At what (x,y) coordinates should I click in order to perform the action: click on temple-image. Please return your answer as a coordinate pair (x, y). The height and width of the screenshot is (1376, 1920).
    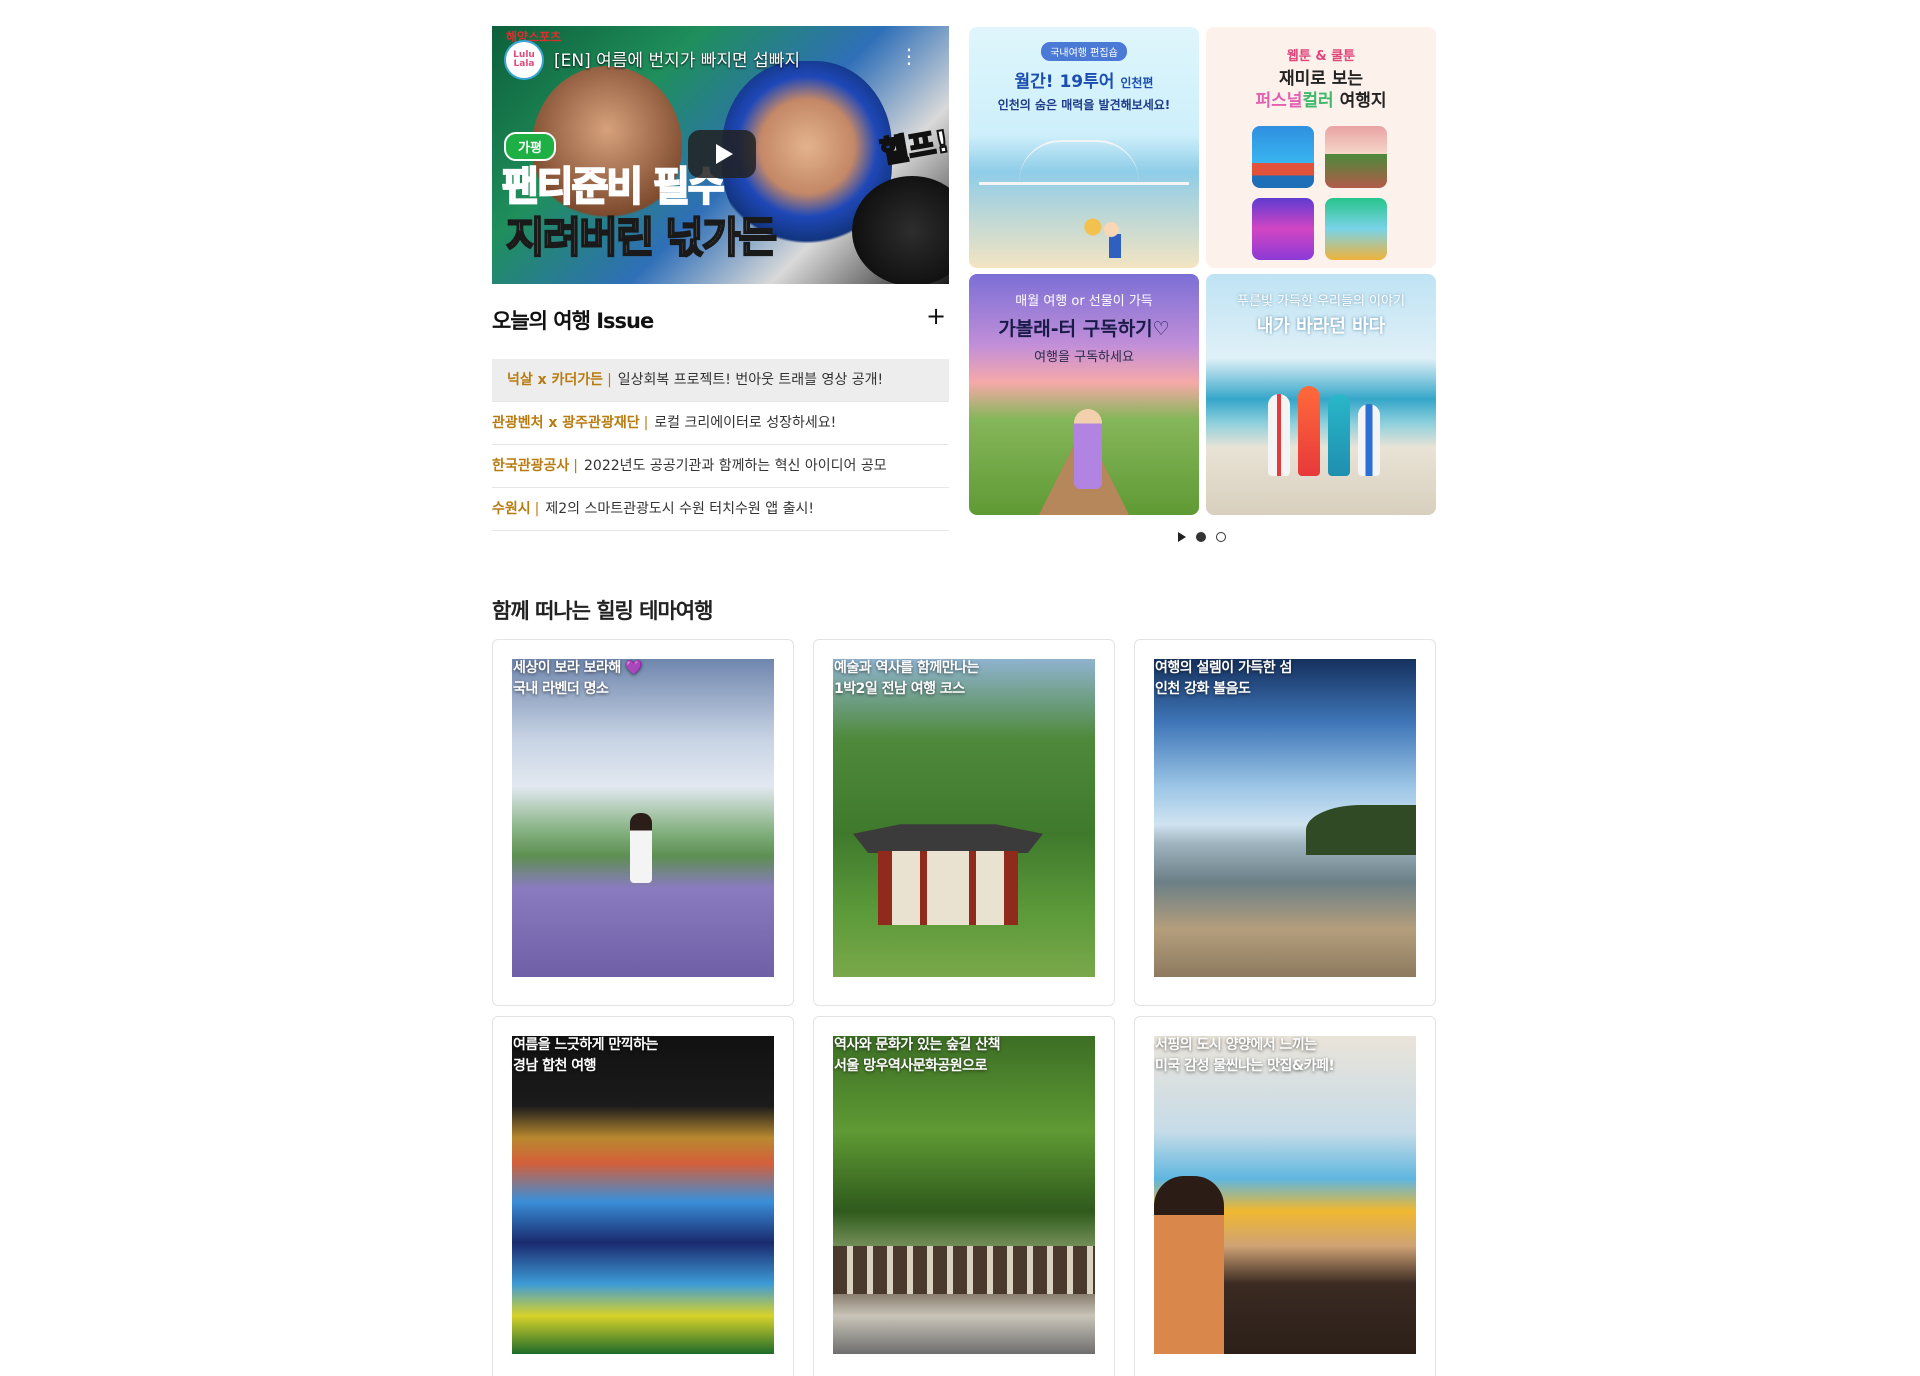
    Looking at the image, I should click on (964, 818).